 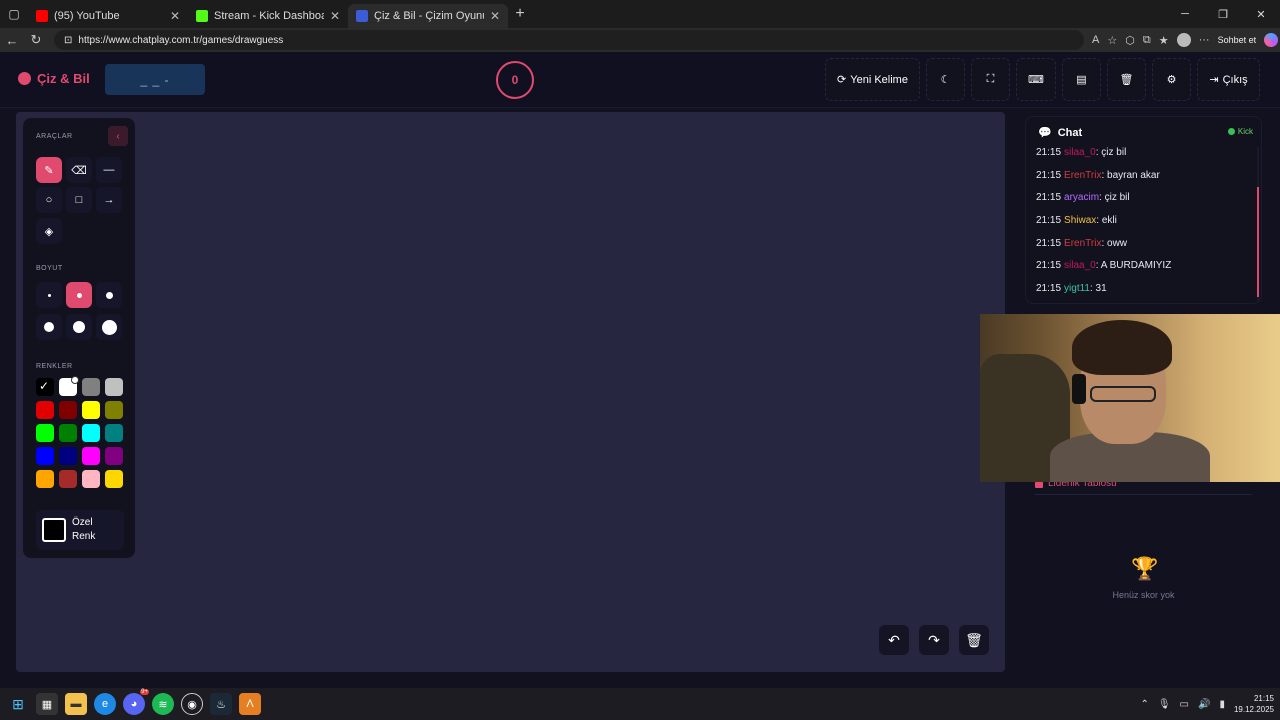 I want to click on clock-date: 19.12.2025, so click(x=1253, y=709).